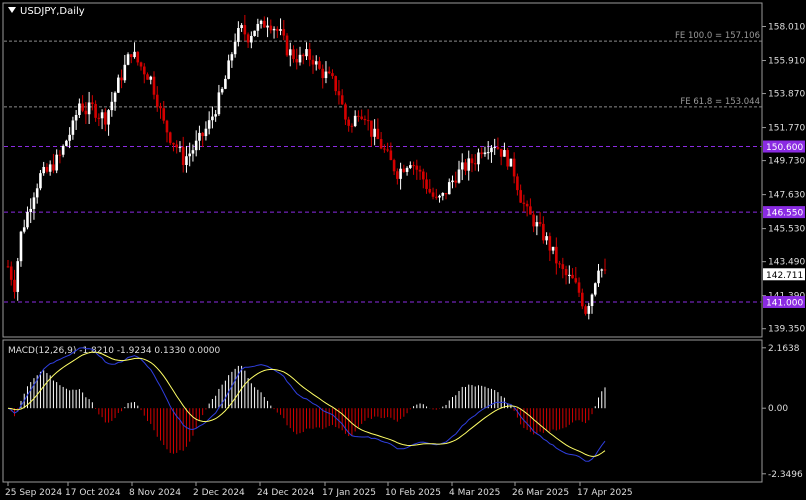 This screenshot has height=500, width=806. What do you see at coordinates (786, 263) in the screenshot?
I see `price-tick-label: 143.490` at bounding box center [786, 263].